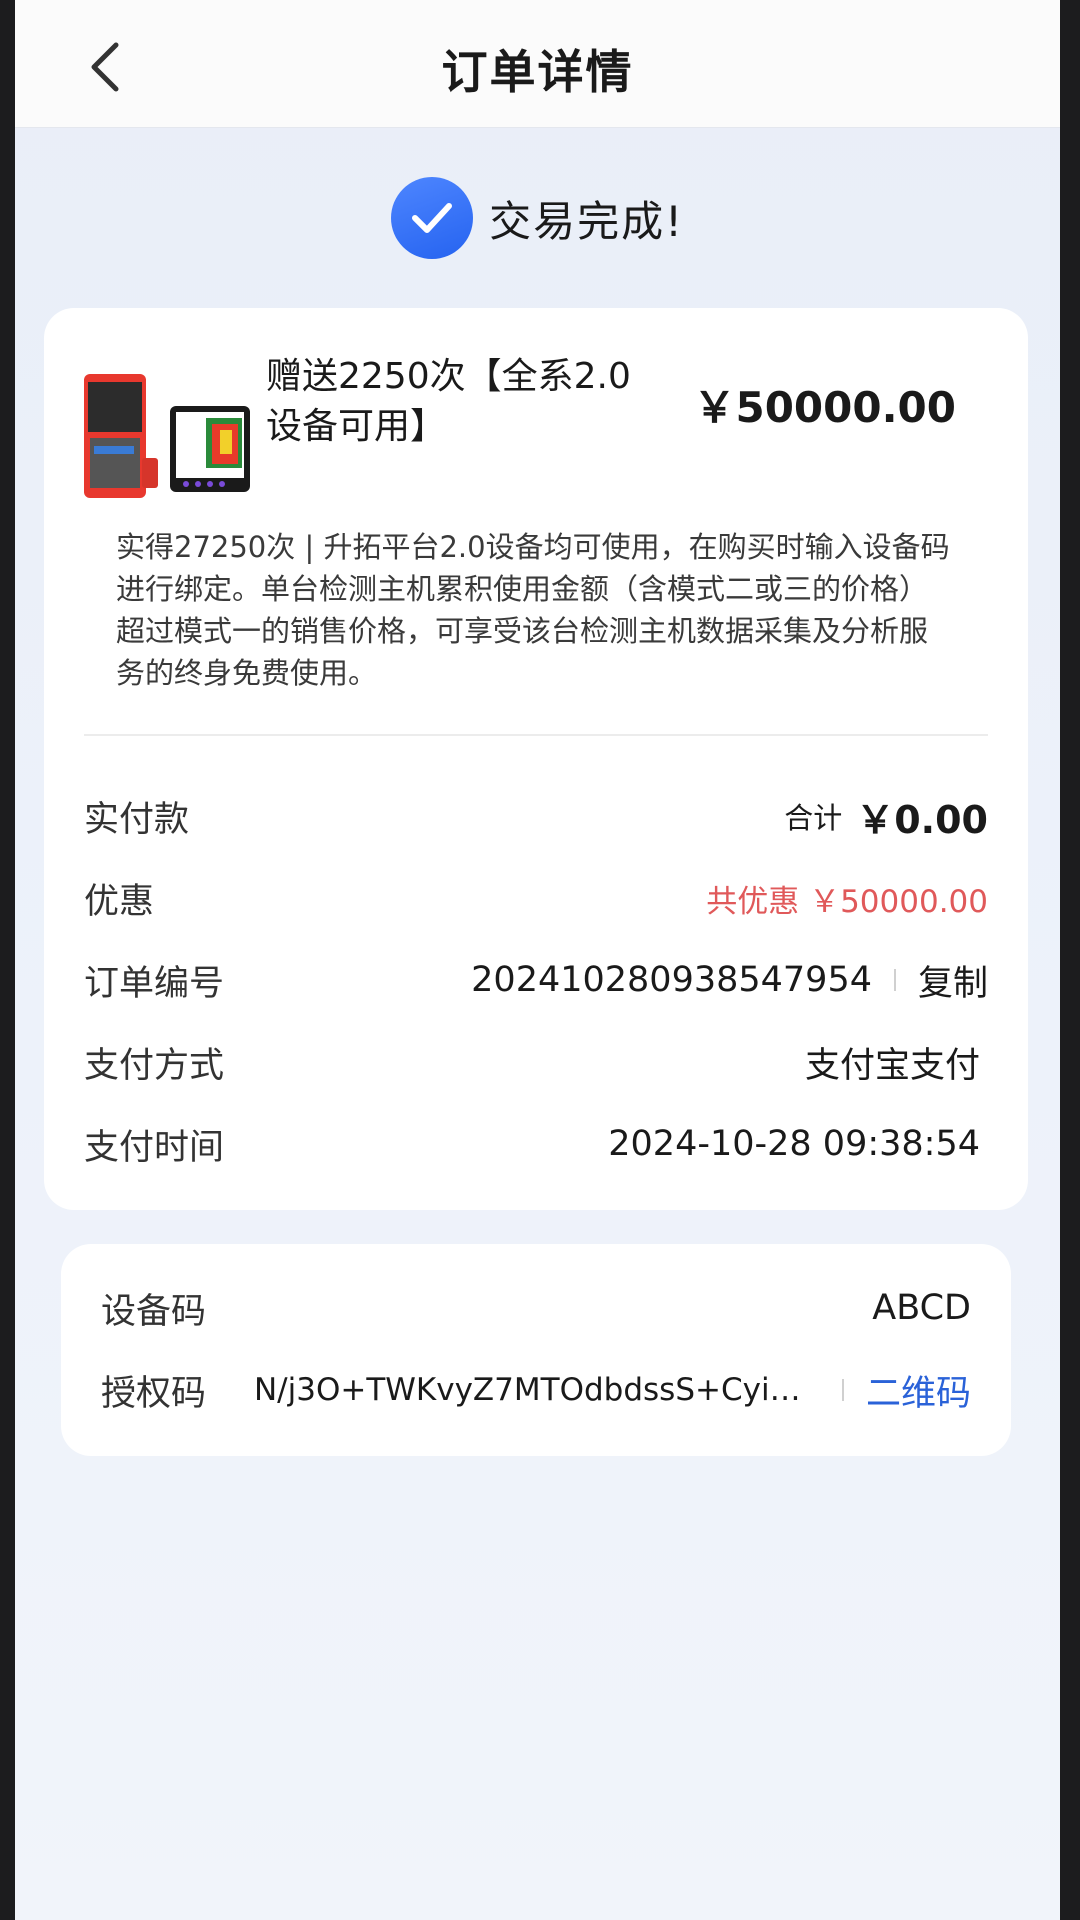 The height and width of the screenshot is (1920, 1080). What do you see at coordinates (167, 439) in the screenshot?
I see `product-image` at bounding box center [167, 439].